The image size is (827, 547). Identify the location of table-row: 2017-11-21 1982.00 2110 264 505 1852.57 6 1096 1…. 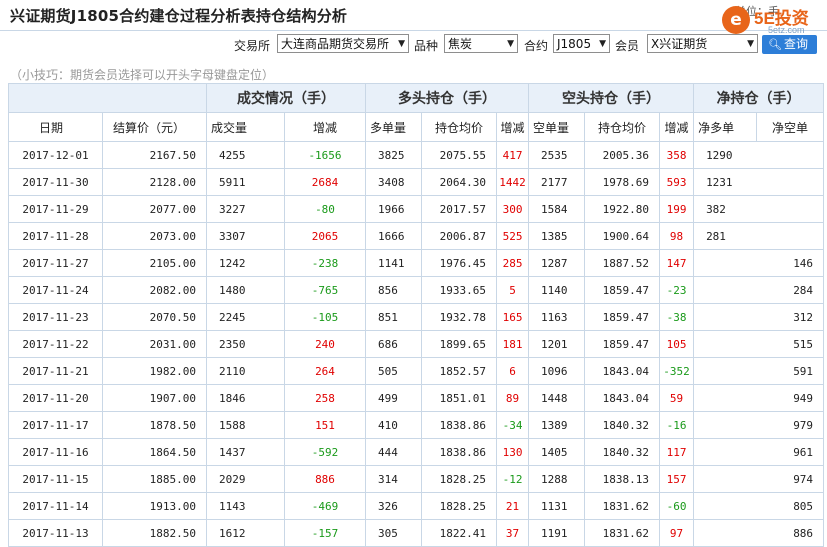
(416, 371).